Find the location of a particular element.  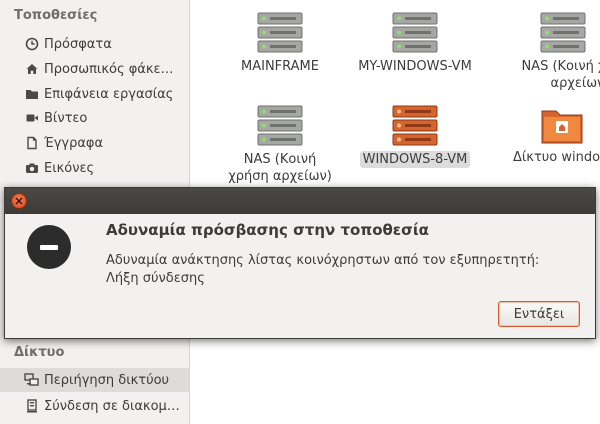

document-icon is located at coordinates (32, 143).